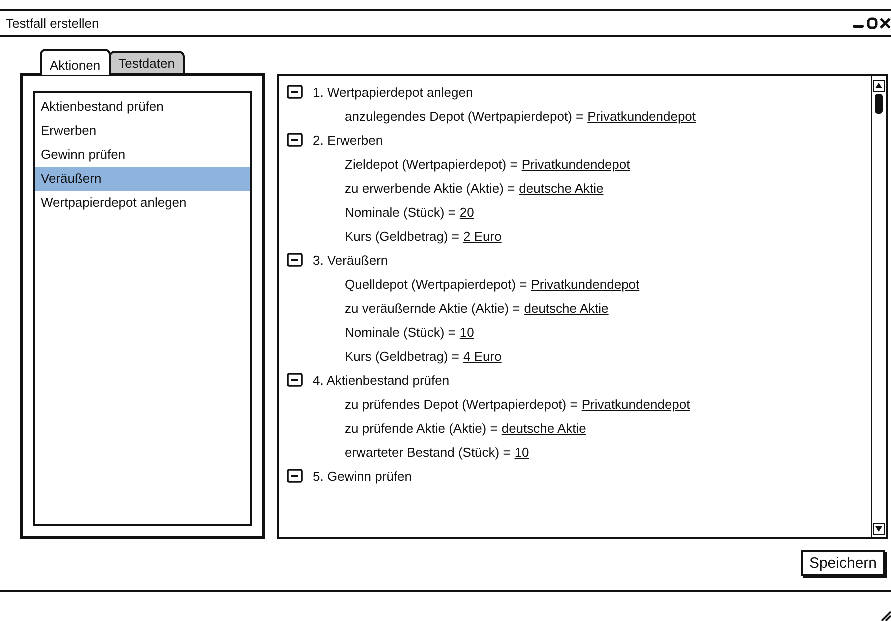 Image resolution: width=891 pixels, height=622 pixels. What do you see at coordinates (348, 140) in the screenshot?
I see `tree-node-label: 2. Erwerben` at bounding box center [348, 140].